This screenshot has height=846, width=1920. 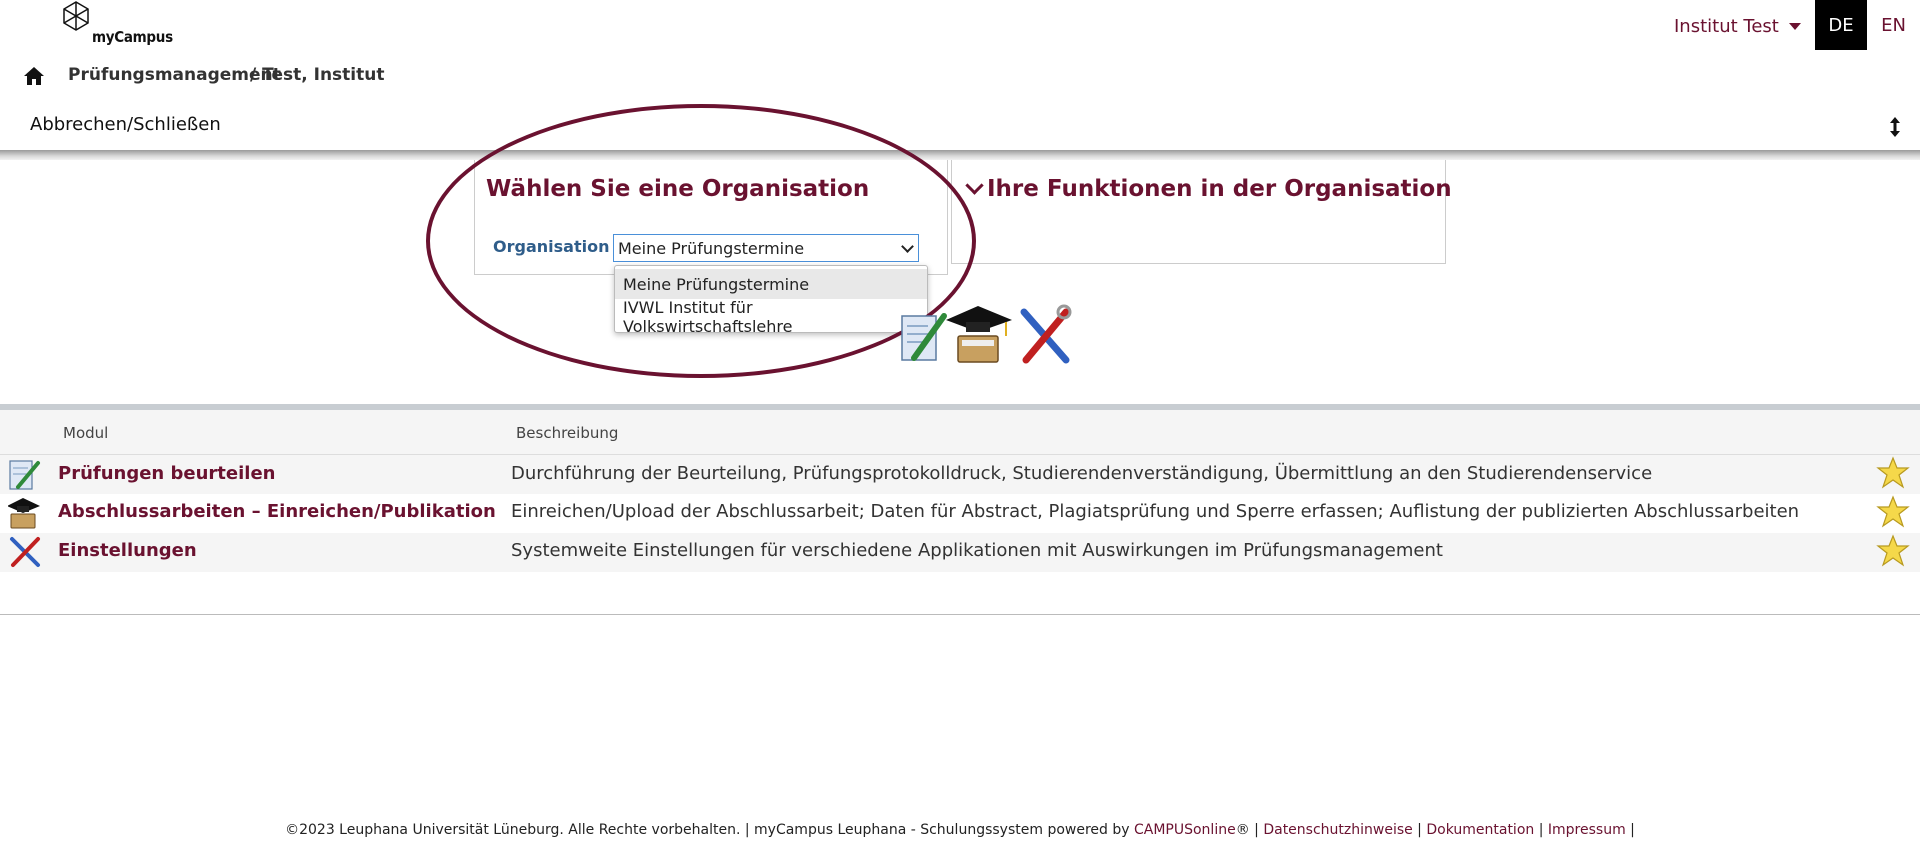 I want to click on documentation-link: Dokumentation, so click(x=1480, y=830).